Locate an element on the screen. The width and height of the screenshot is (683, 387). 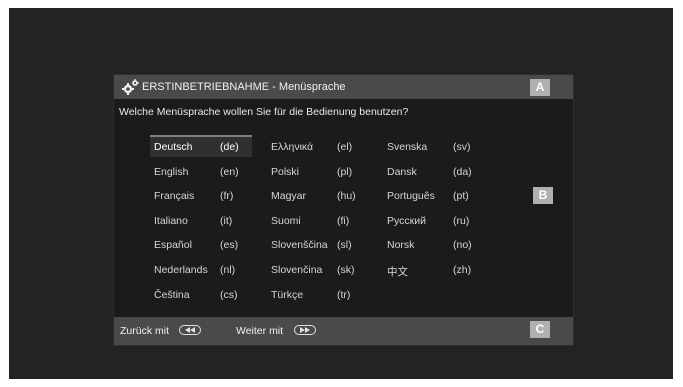
language-code: (hu) is located at coordinates (346, 196).